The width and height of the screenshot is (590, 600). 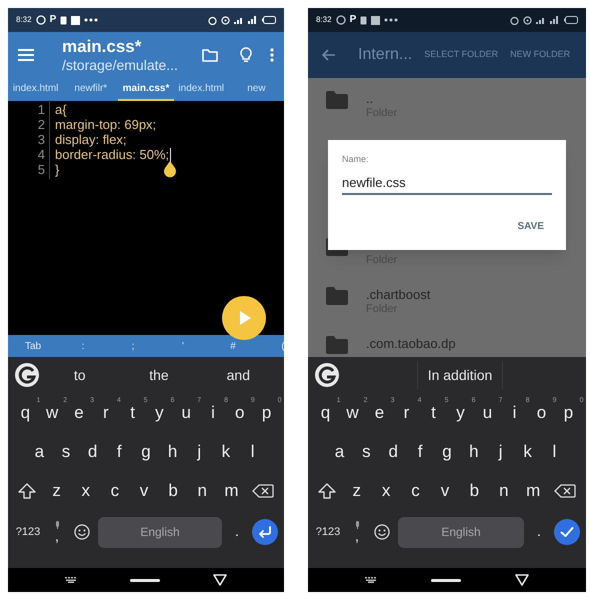 I want to click on symbol-key: ', so click(x=183, y=346).